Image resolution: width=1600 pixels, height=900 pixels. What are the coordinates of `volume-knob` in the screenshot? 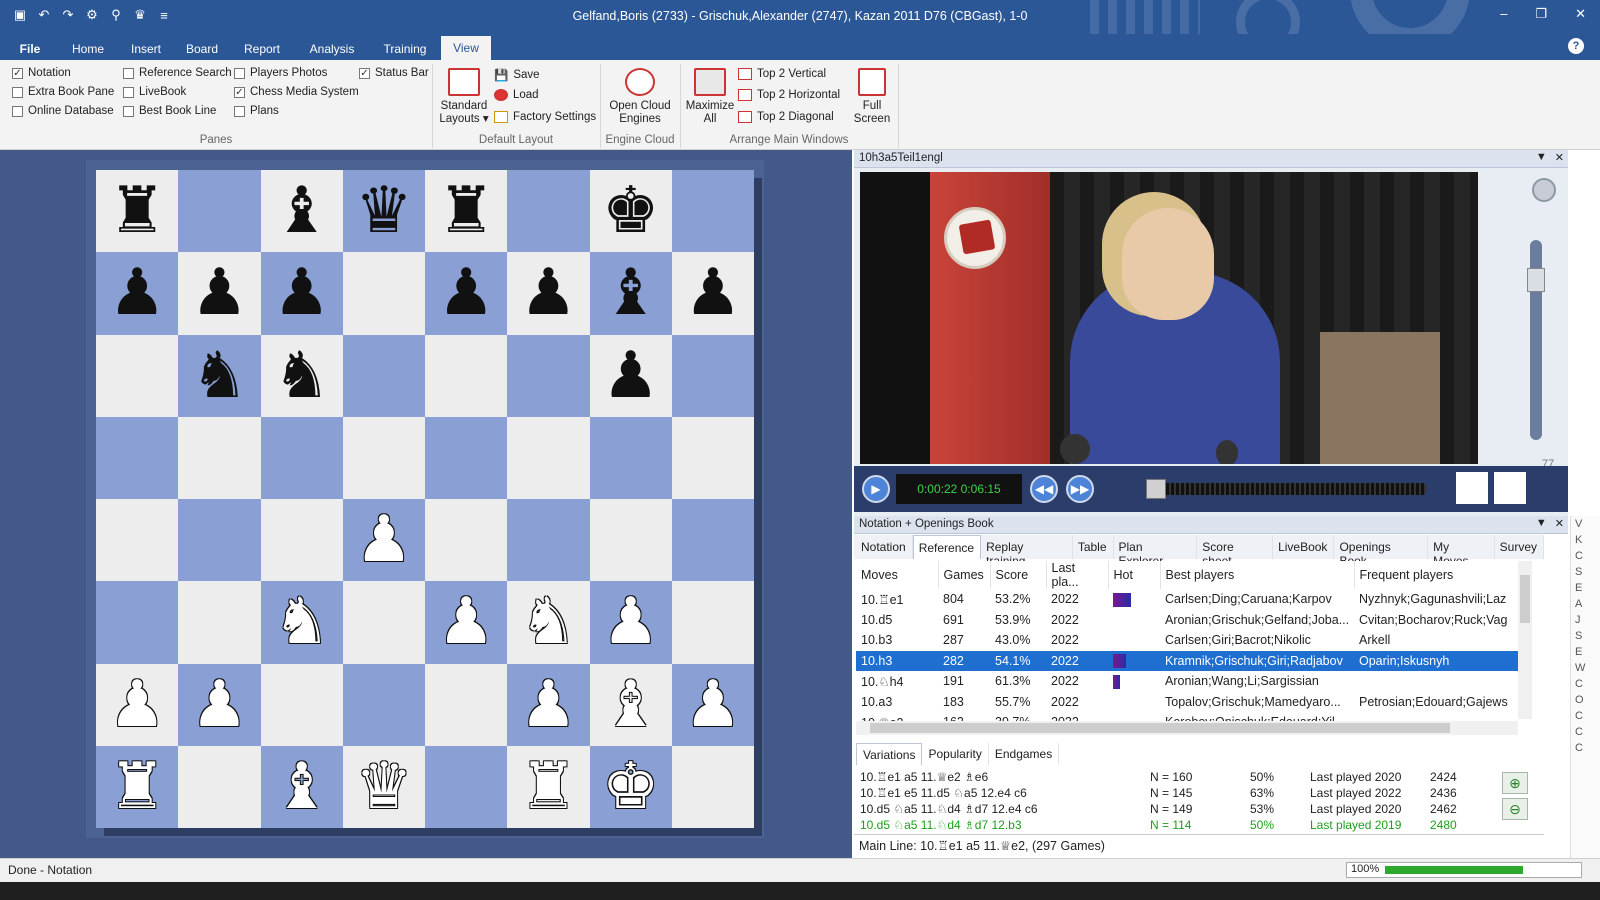 It's located at (1544, 190).